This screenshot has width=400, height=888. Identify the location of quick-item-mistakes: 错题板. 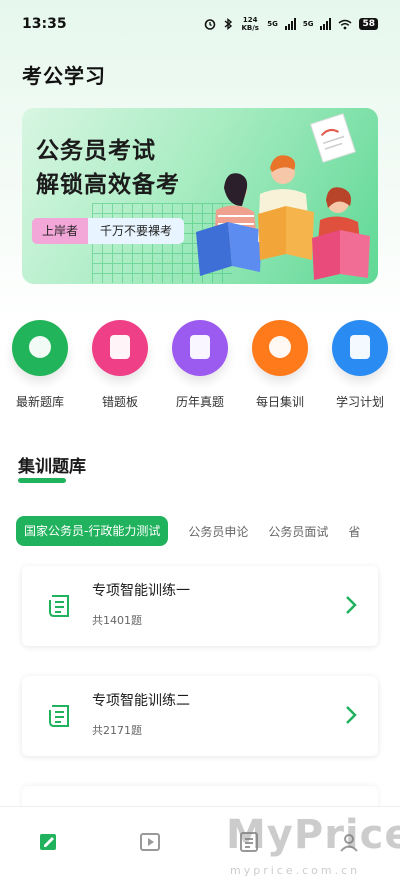
(120, 365).